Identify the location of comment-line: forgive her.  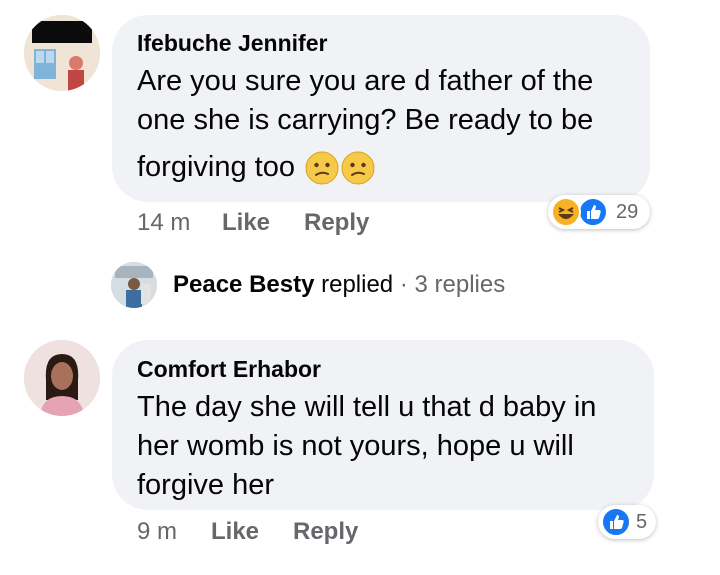
(206, 485).